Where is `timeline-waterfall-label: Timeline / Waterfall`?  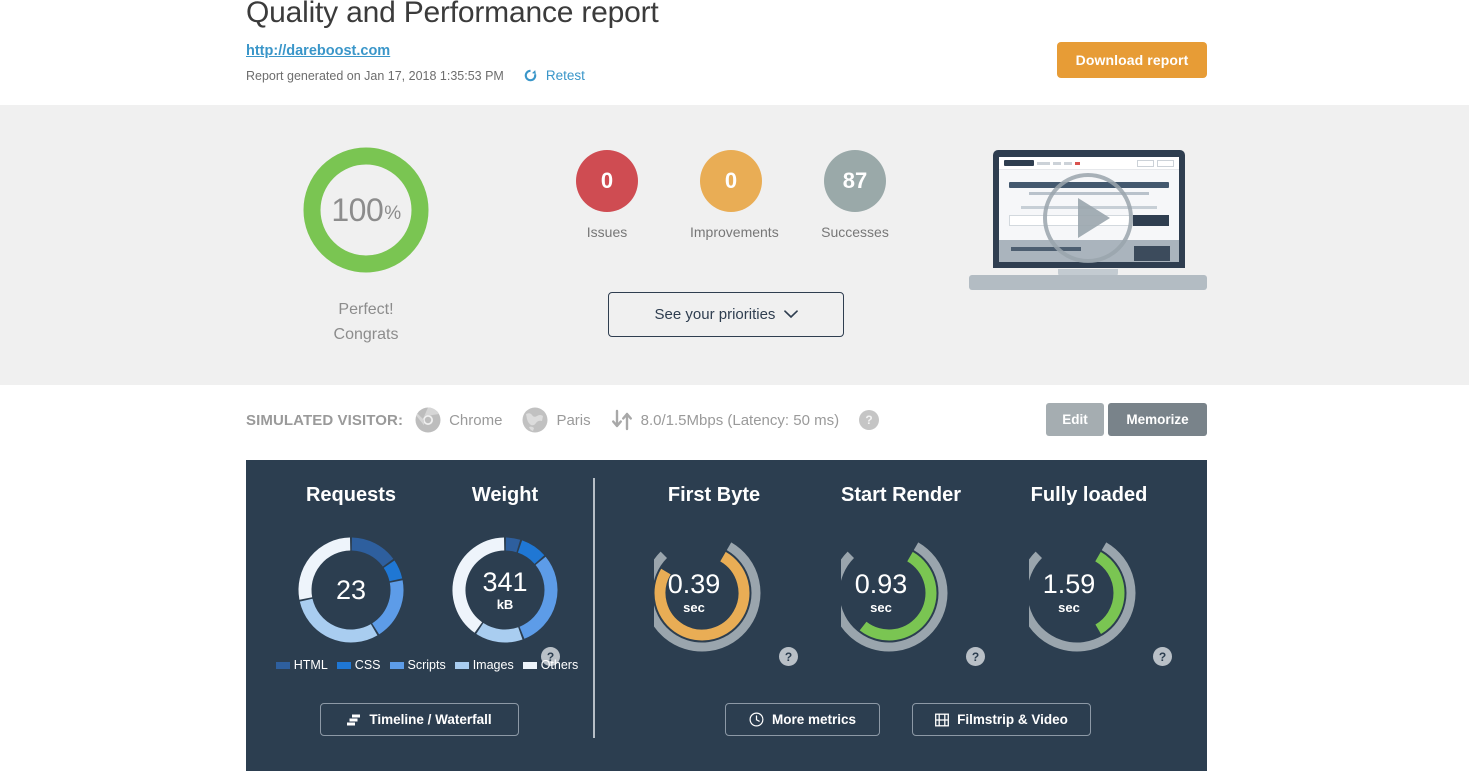 timeline-waterfall-label: Timeline / Waterfall is located at coordinates (430, 719).